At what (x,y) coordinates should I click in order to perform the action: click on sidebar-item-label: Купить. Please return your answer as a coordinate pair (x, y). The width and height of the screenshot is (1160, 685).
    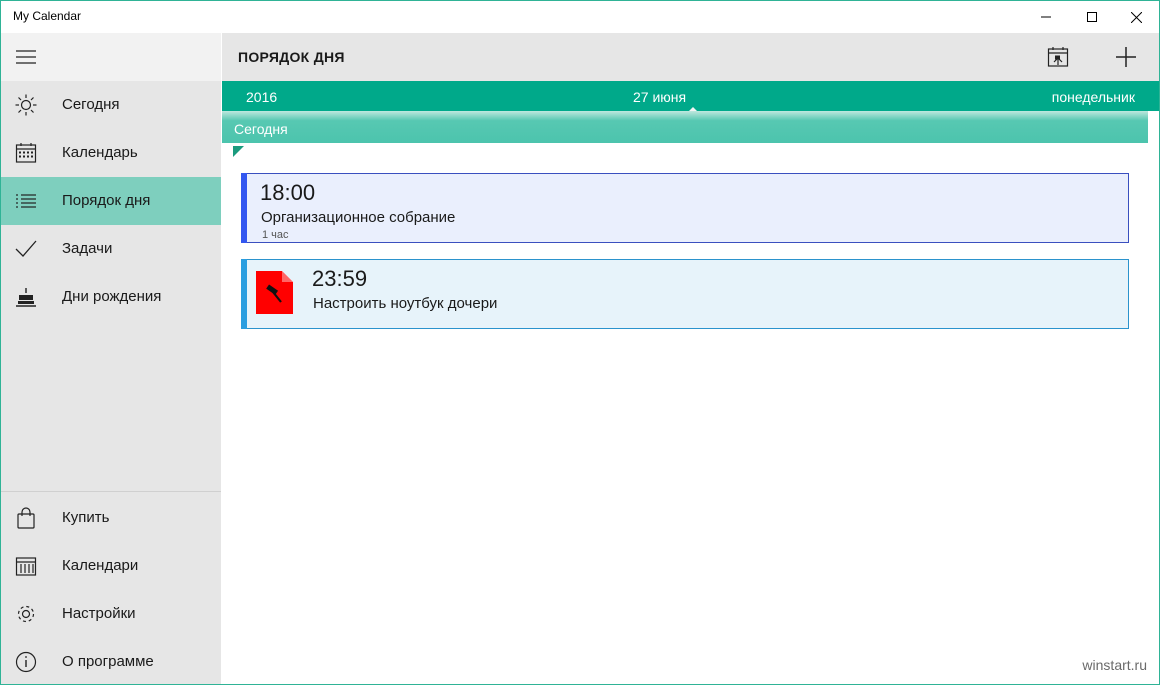
    Looking at the image, I should click on (86, 517).